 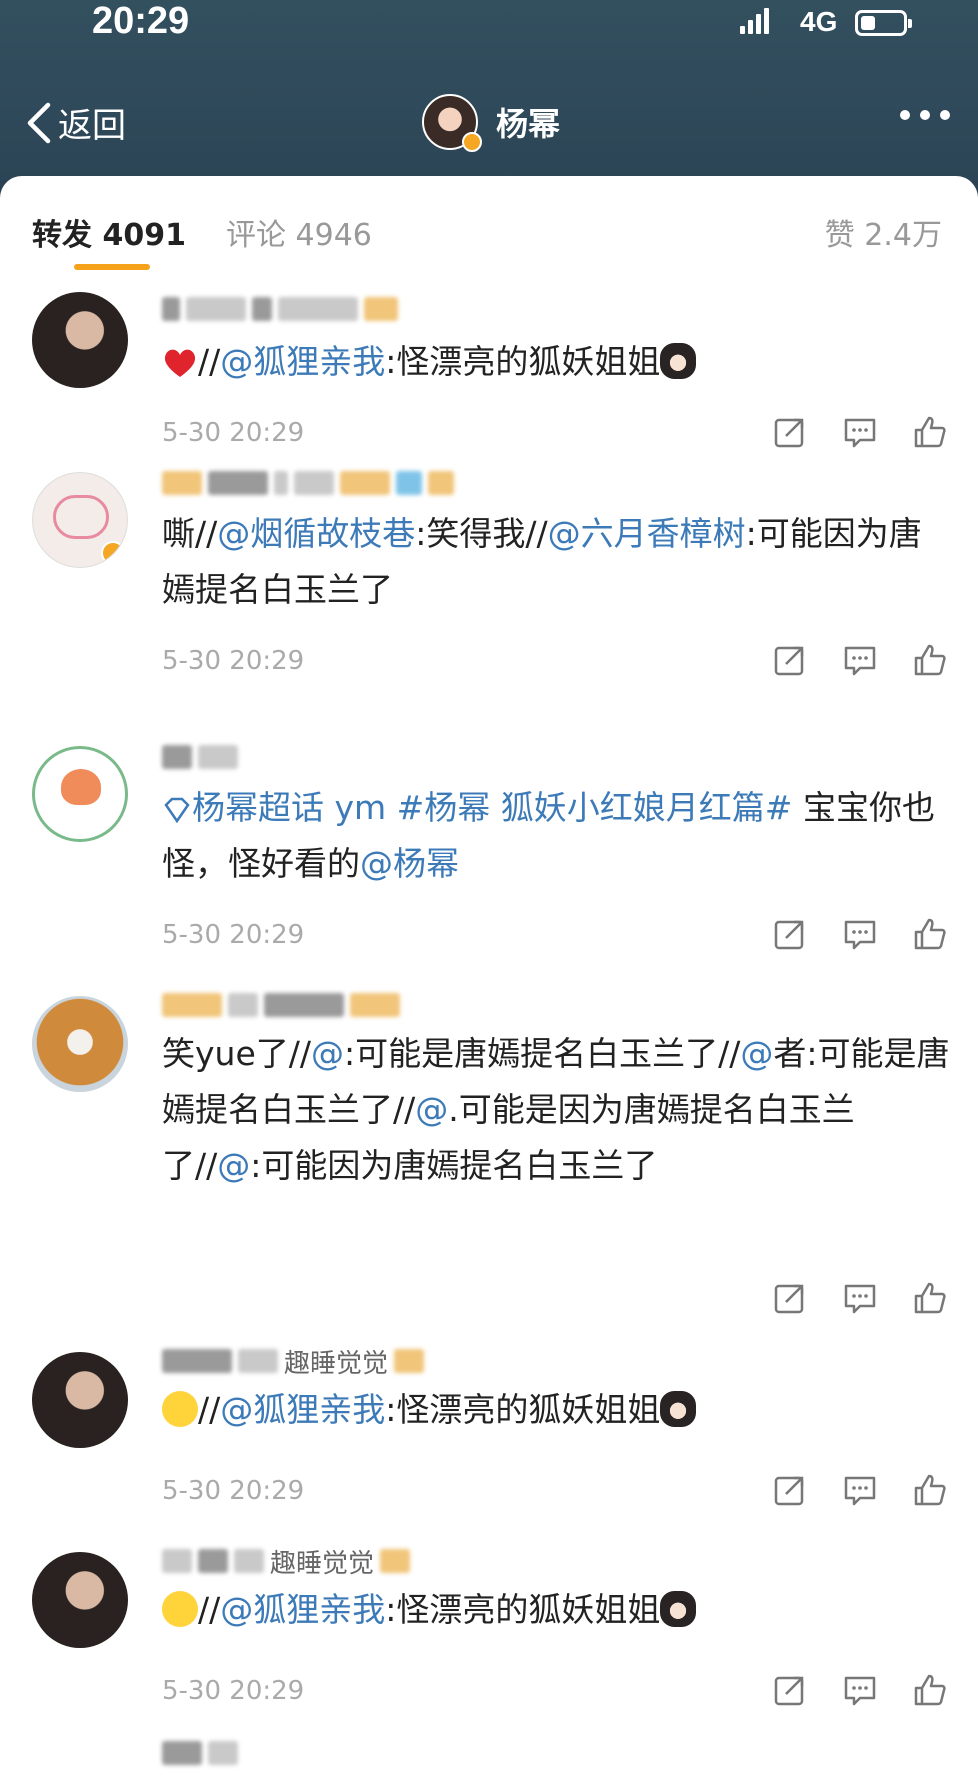 I want to click on tab-active-indicator, so click(x=112, y=267).